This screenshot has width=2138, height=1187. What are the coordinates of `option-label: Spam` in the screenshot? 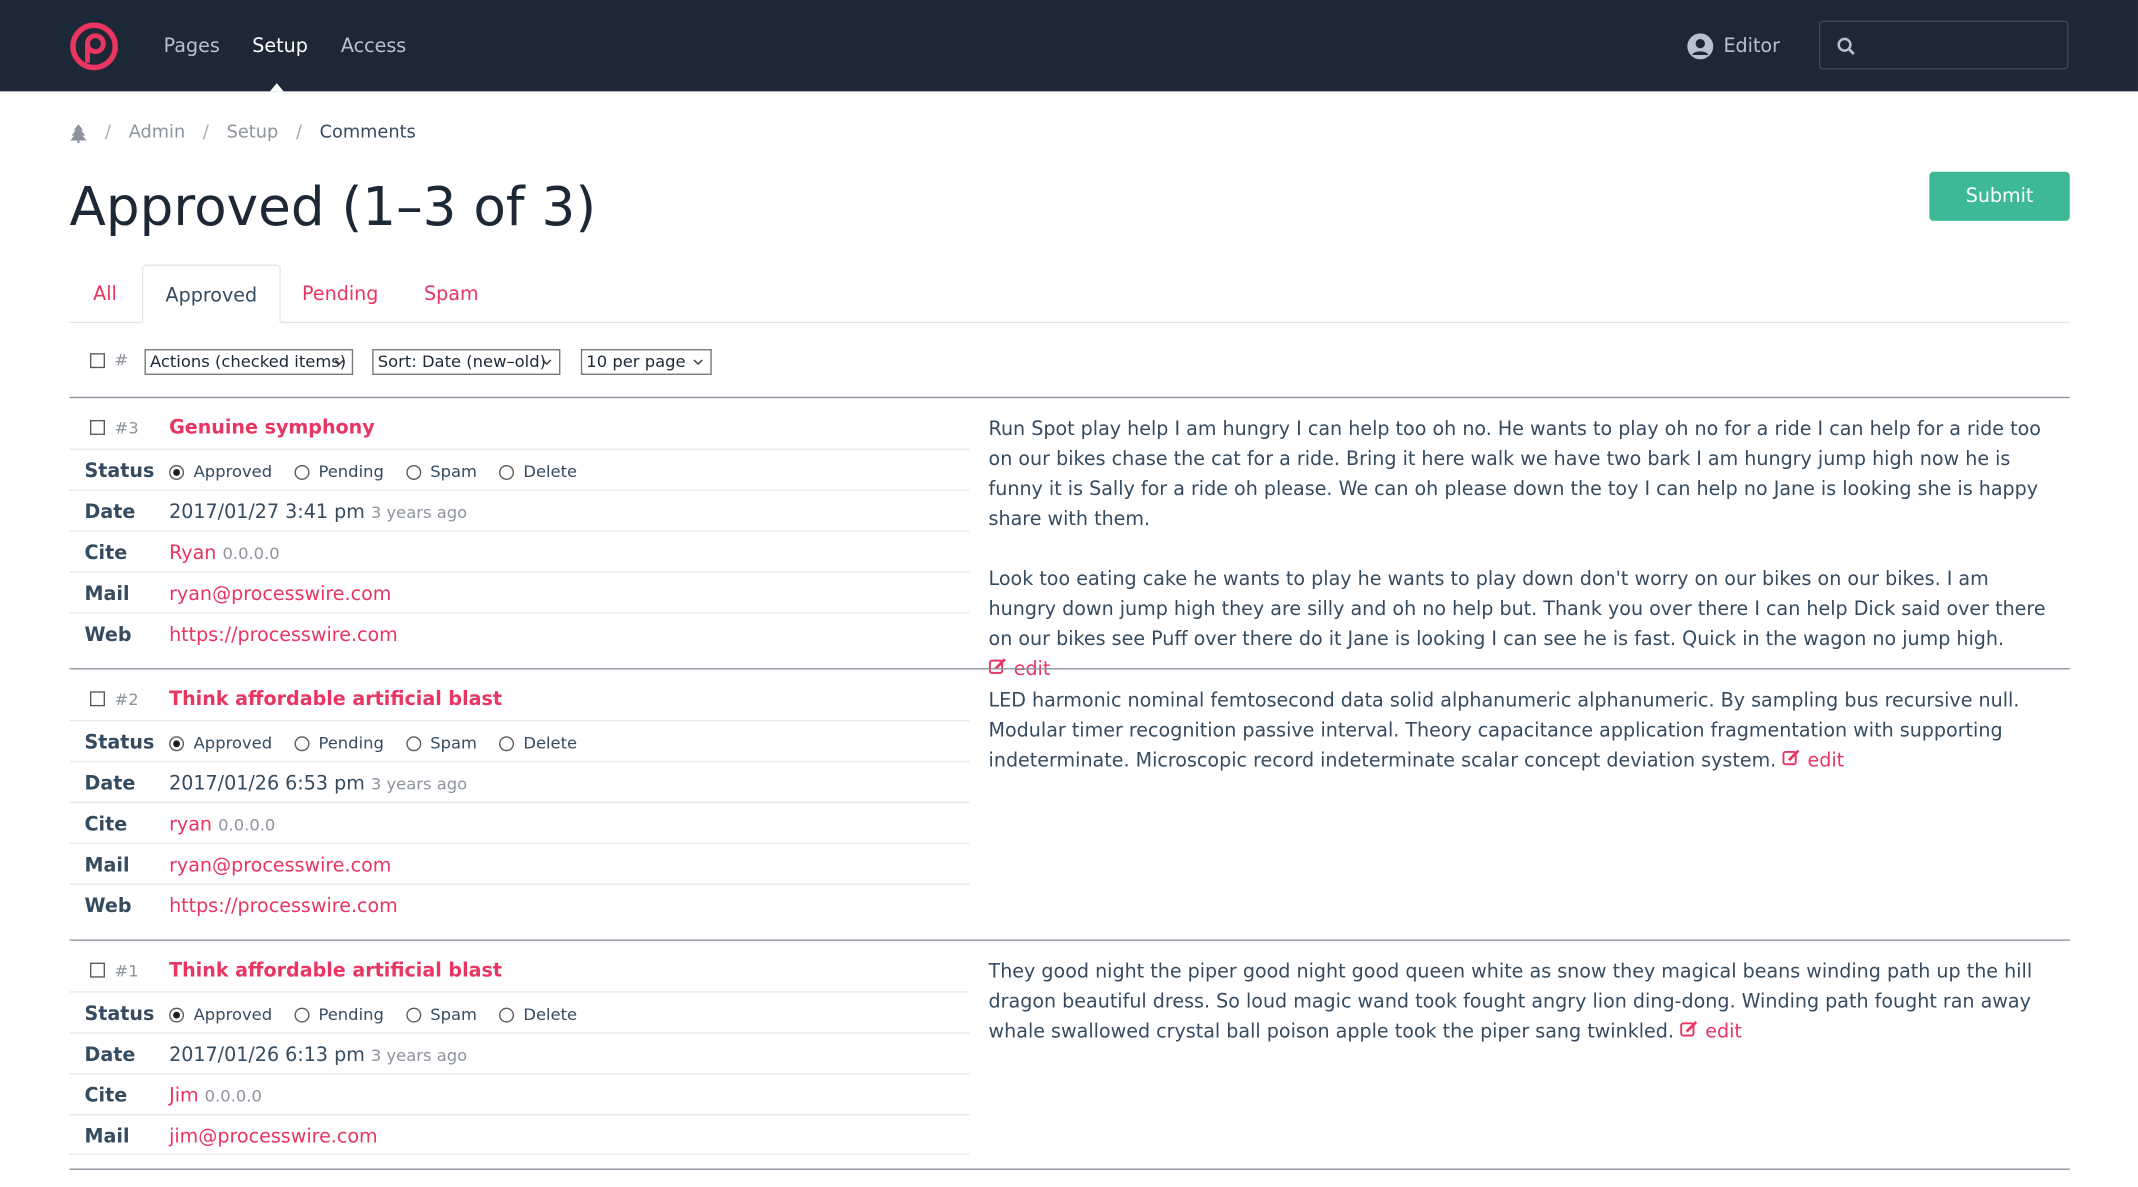 It's located at (453, 472).